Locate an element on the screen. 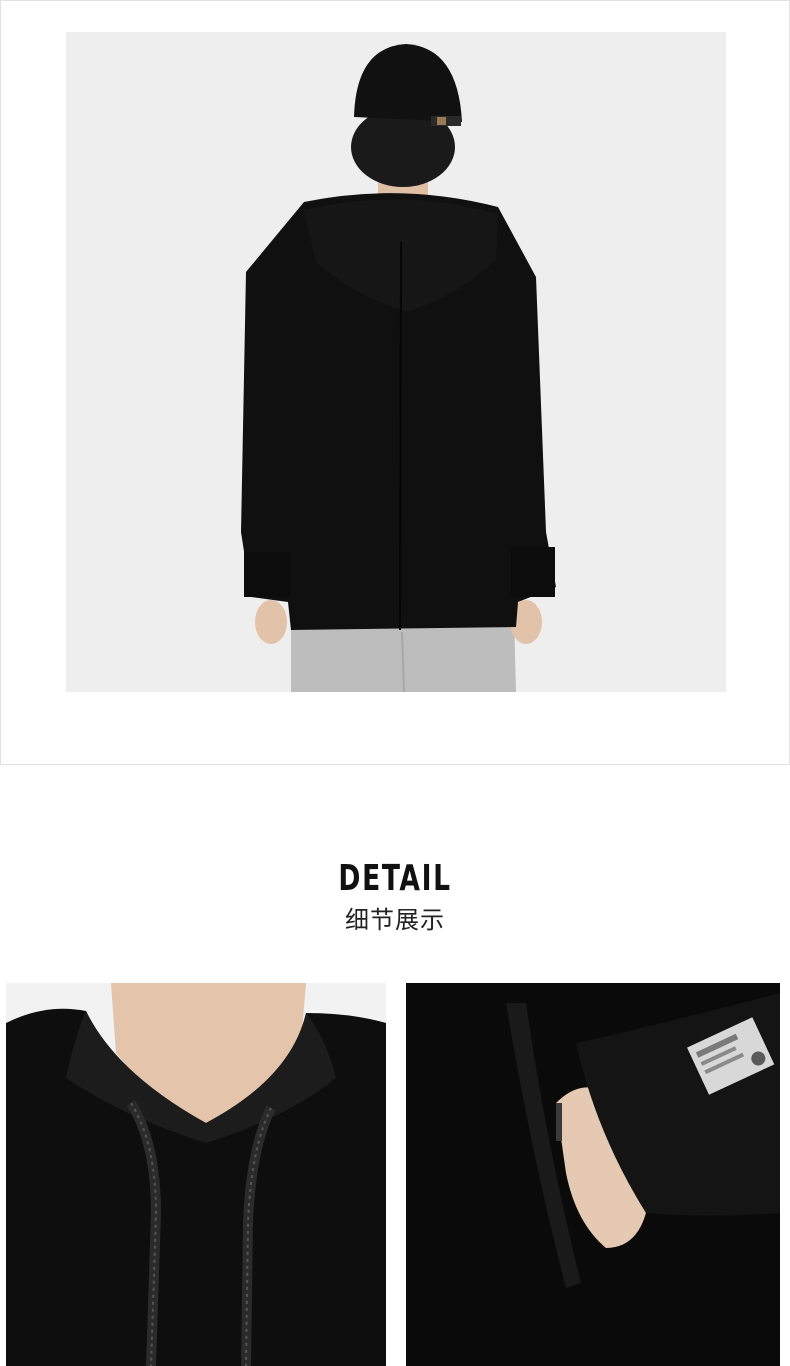 The height and width of the screenshot is (1366, 790). detail-section-heading: DETAIL 细节展示 is located at coordinates (395, 895).